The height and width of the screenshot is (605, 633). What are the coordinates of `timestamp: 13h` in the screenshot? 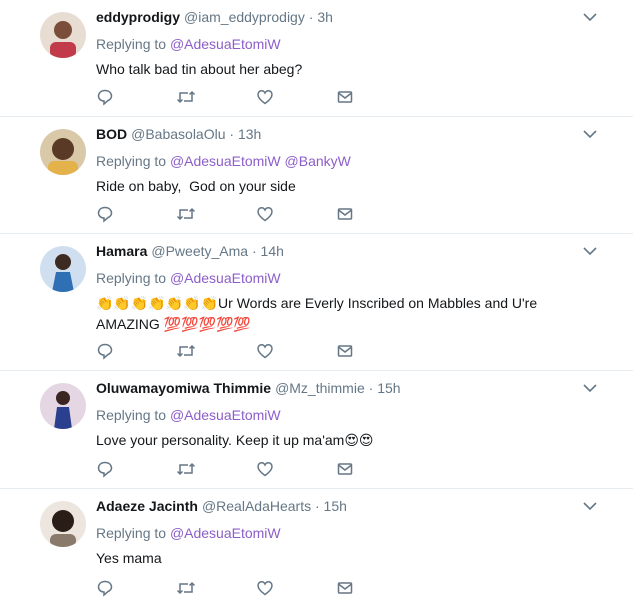 It's located at (249, 134).